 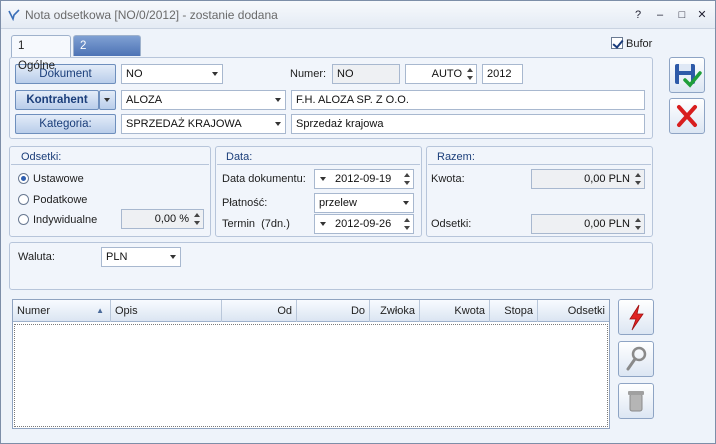 What do you see at coordinates (364, 203) in the screenshot?
I see `platnosc-select: przelew` at bounding box center [364, 203].